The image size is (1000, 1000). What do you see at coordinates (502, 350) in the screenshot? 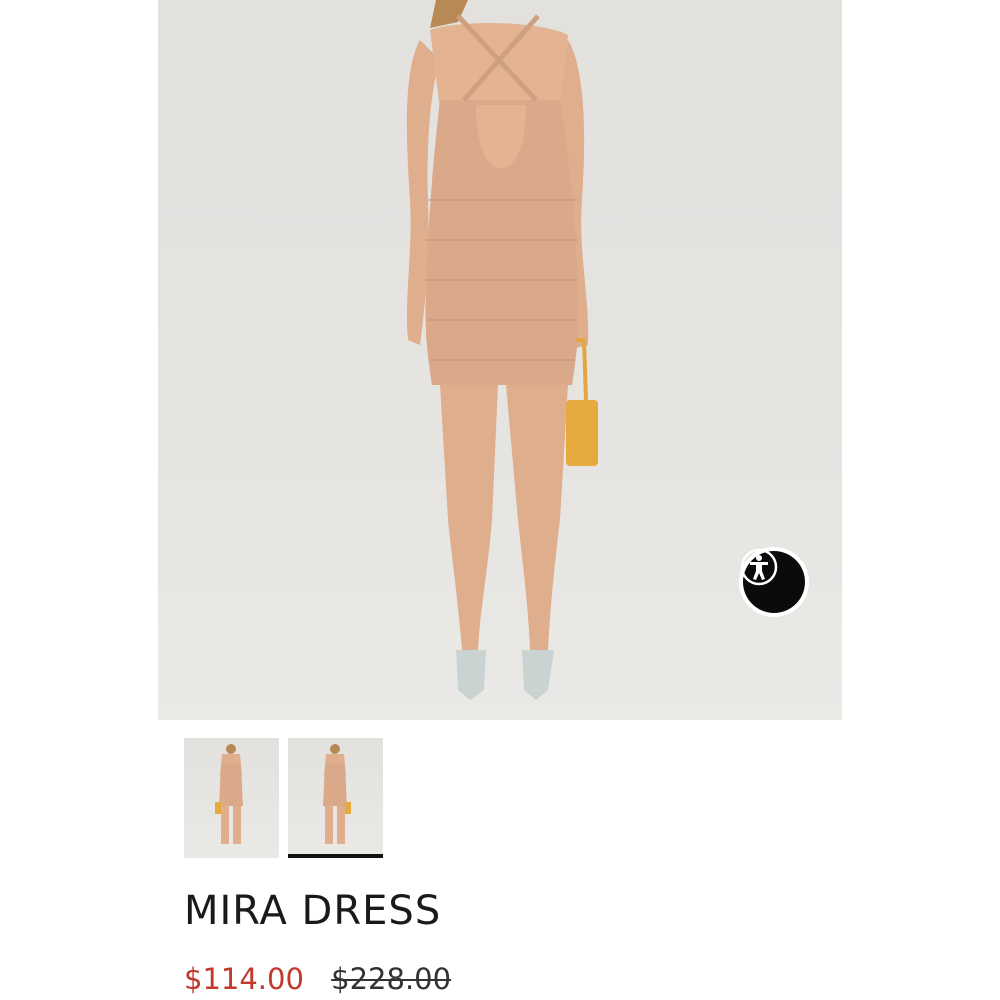
I see `model-back-view-illustration` at bounding box center [502, 350].